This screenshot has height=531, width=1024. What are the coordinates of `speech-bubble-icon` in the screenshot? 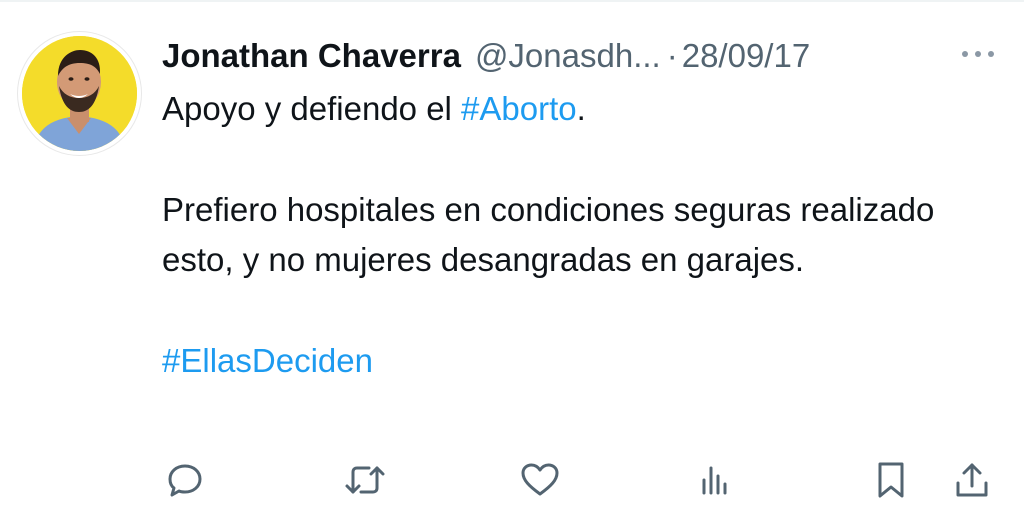 It's located at (185, 480).